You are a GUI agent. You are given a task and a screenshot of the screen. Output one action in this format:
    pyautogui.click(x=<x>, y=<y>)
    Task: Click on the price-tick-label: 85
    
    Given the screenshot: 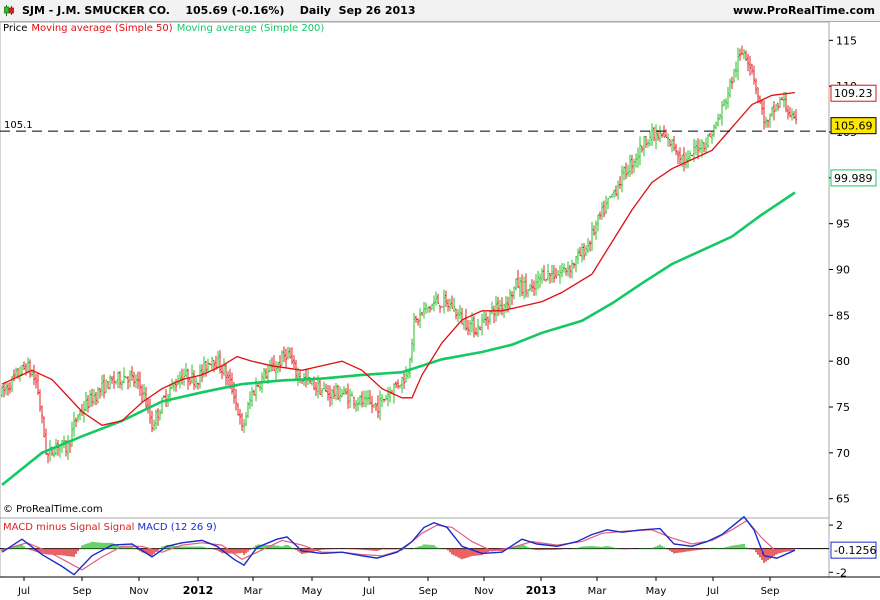 What is the action you would take?
    pyautogui.click(x=843, y=315)
    